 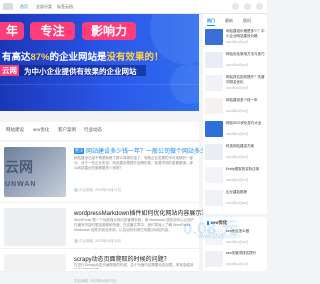 I want to click on banner-highlight: 没有效果的！, so click(x=135, y=57).